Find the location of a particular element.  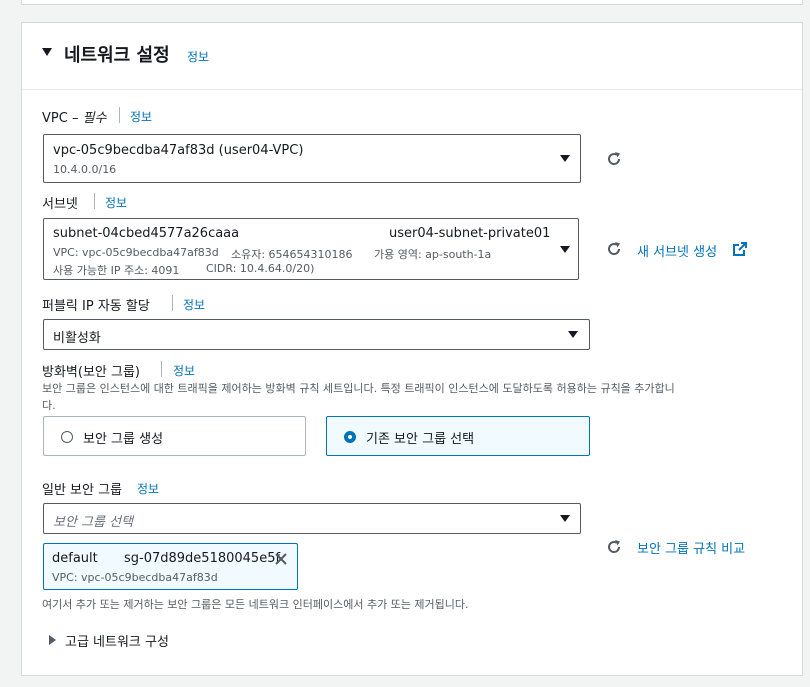

create-sg-radio is located at coordinates (67, 437).